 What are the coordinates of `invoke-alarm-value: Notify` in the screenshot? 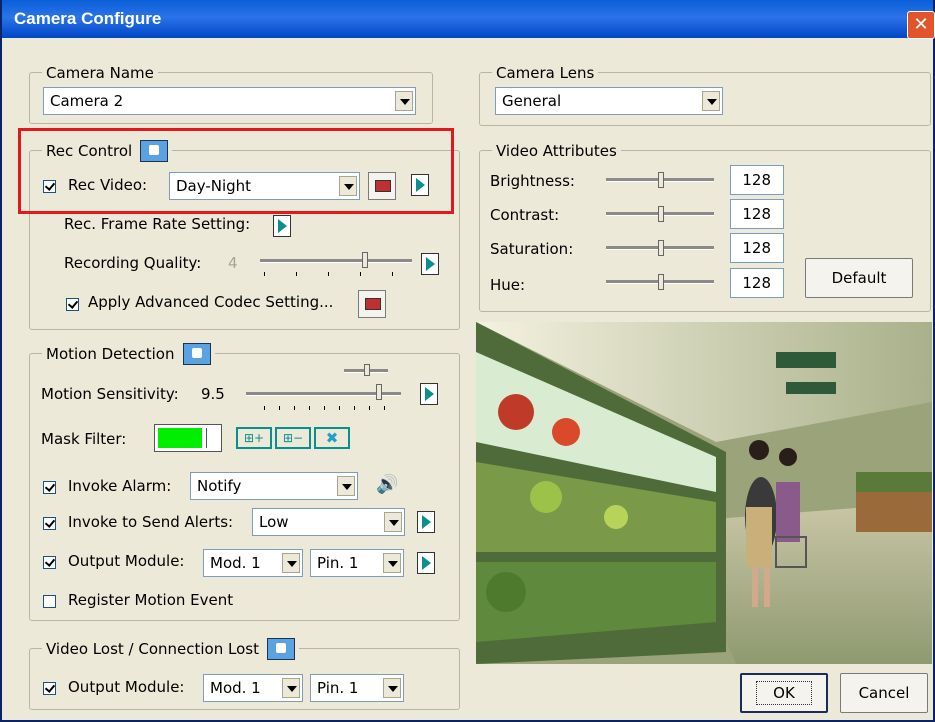 It's located at (219, 486).